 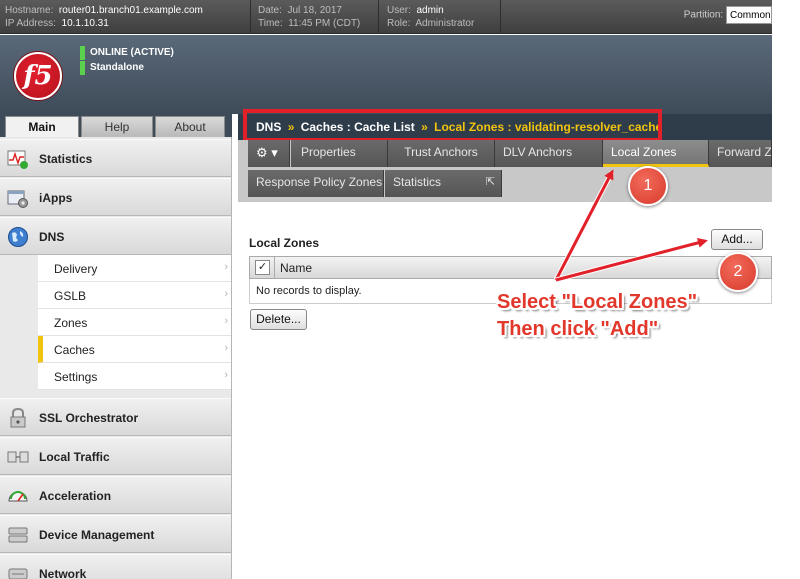 What do you see at coordinates (127, 53) in the screenshot?
I see `status-online: ONLINE (ACTIVE)` at bounding box center [127, 53].